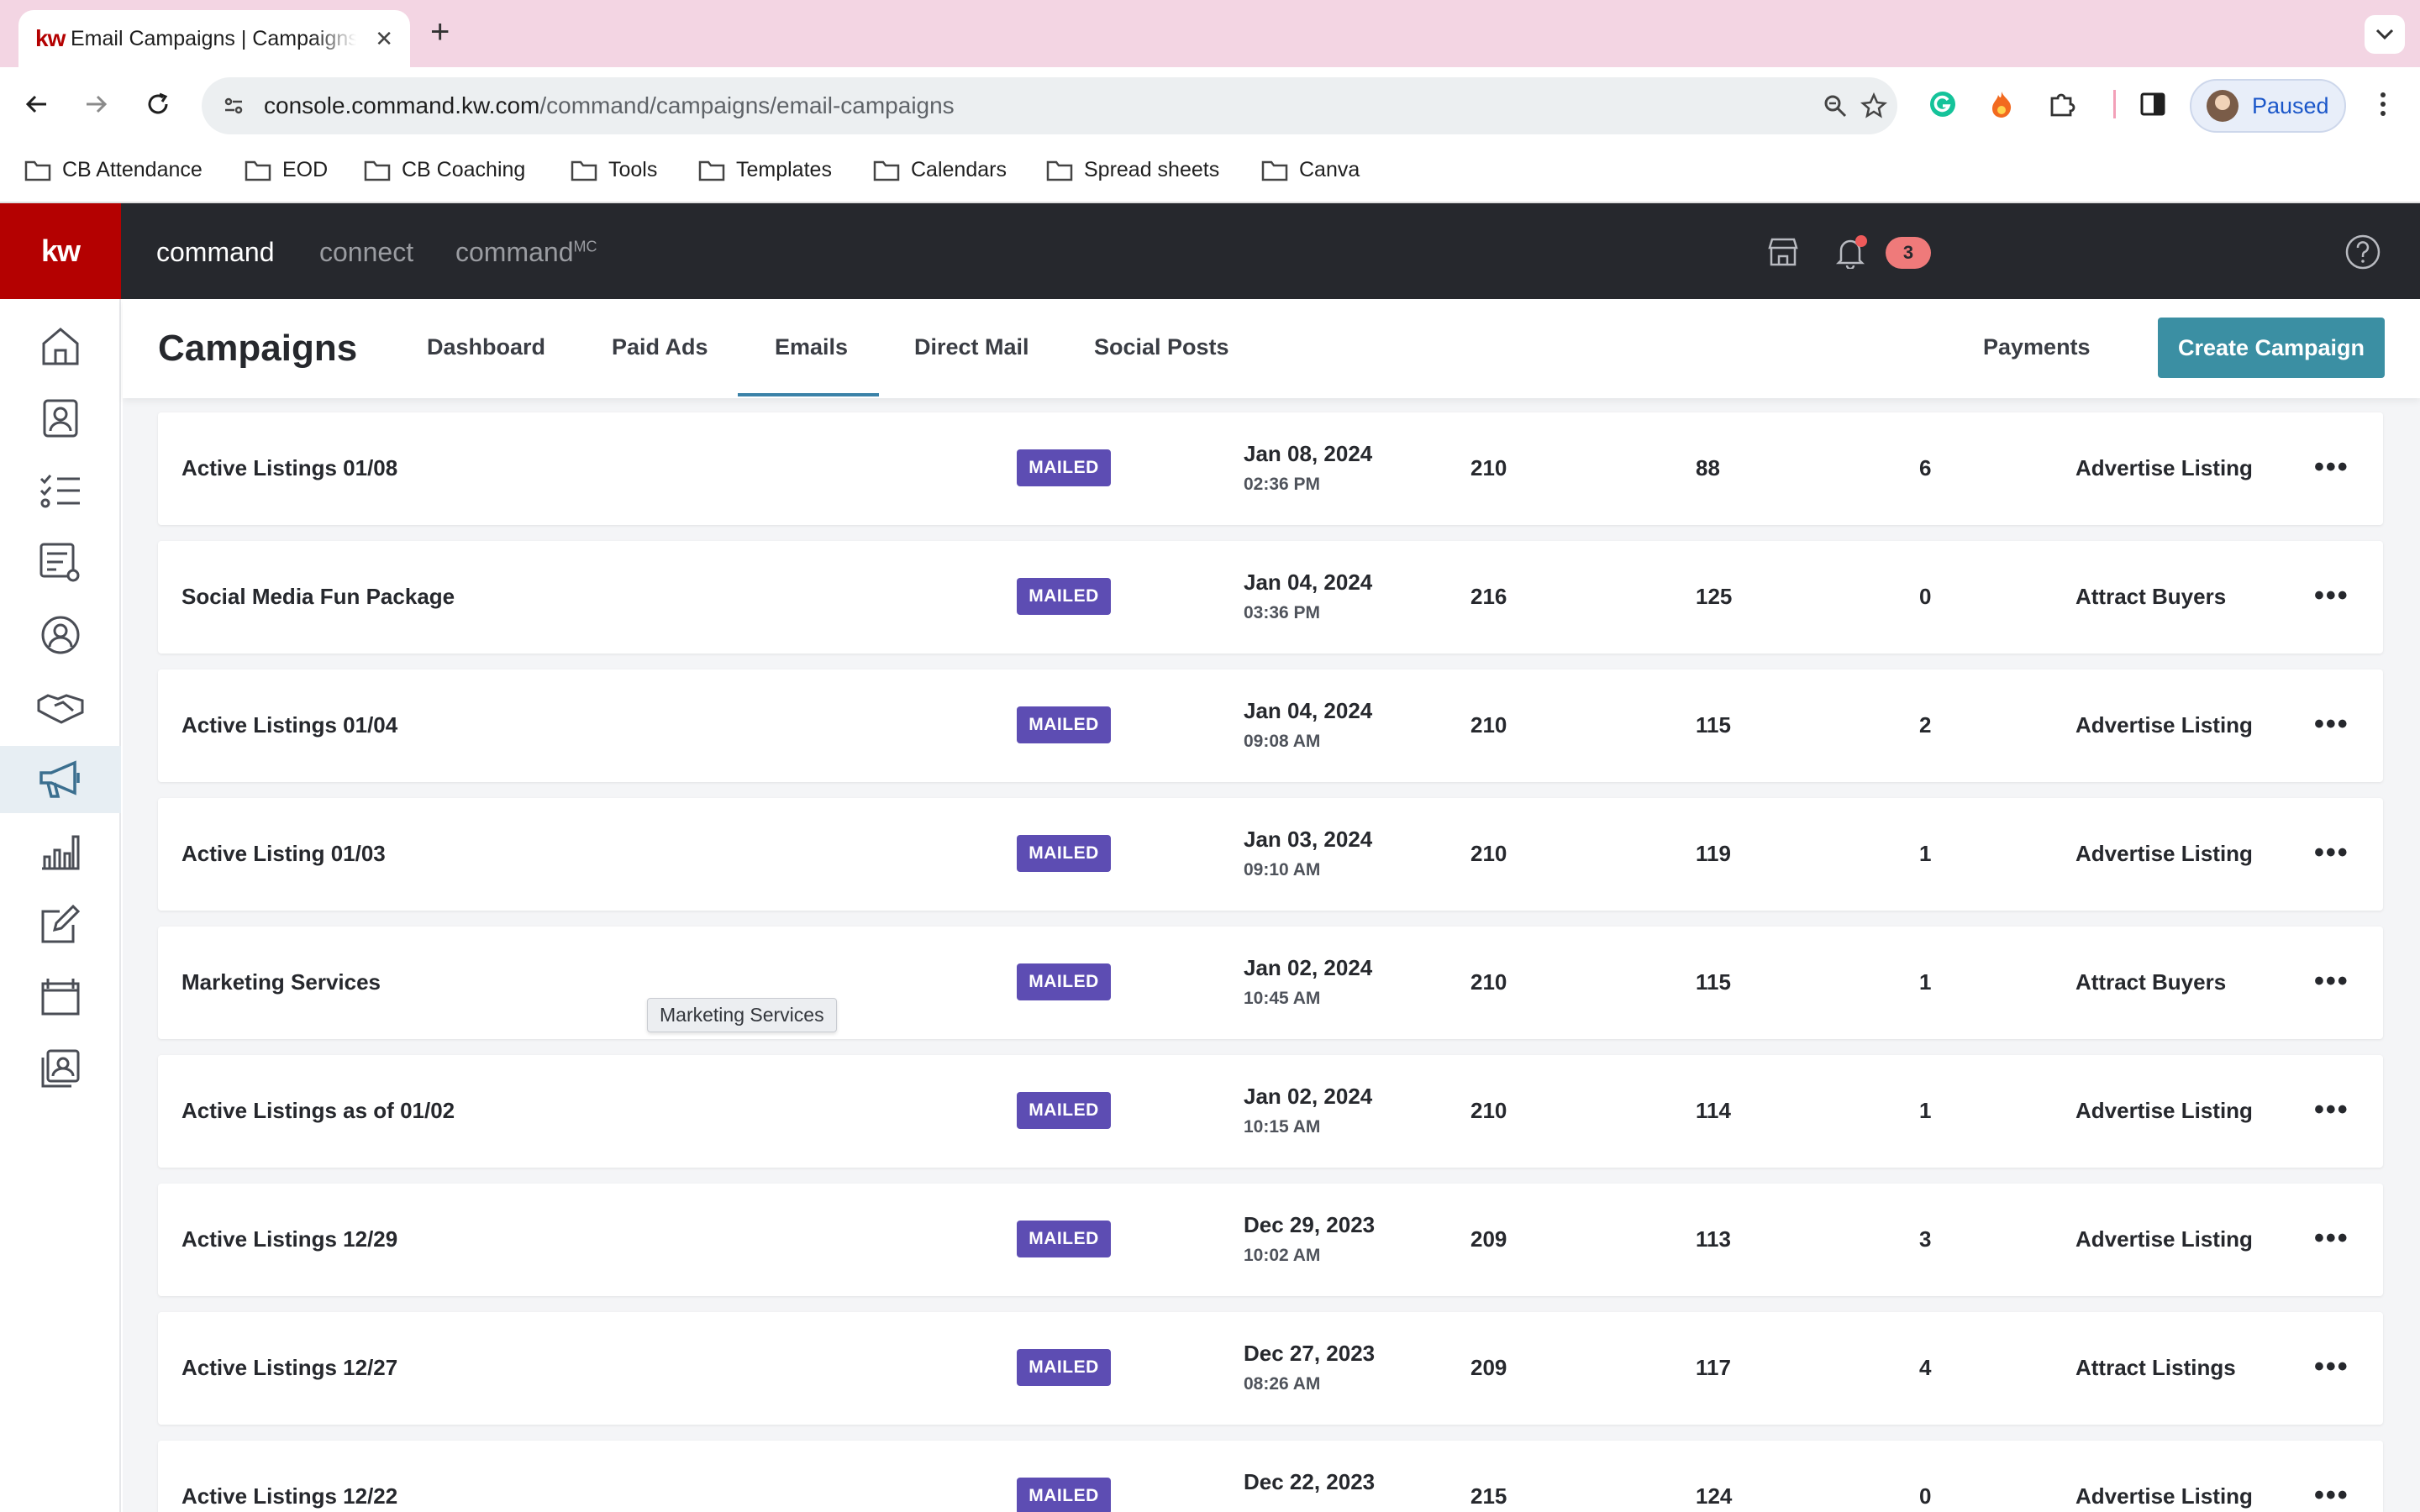 Image resolution: width=2420 pixels, height=1512 pixels. Describe the element at coordinates (1310, 1353) in the screenshot. I see `campaign-date: Dec 27, 2023` at that location.